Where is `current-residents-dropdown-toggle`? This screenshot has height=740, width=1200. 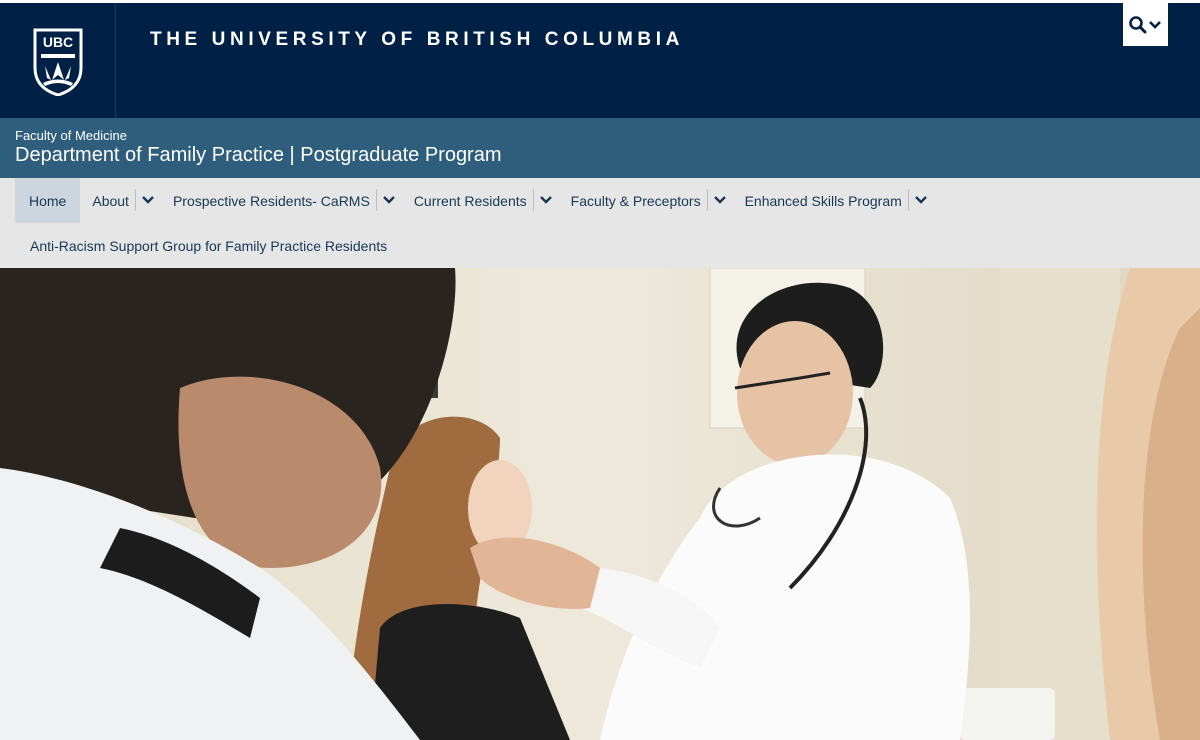 current-residents-dropdown-toggle is located at coordinates (545, 200).